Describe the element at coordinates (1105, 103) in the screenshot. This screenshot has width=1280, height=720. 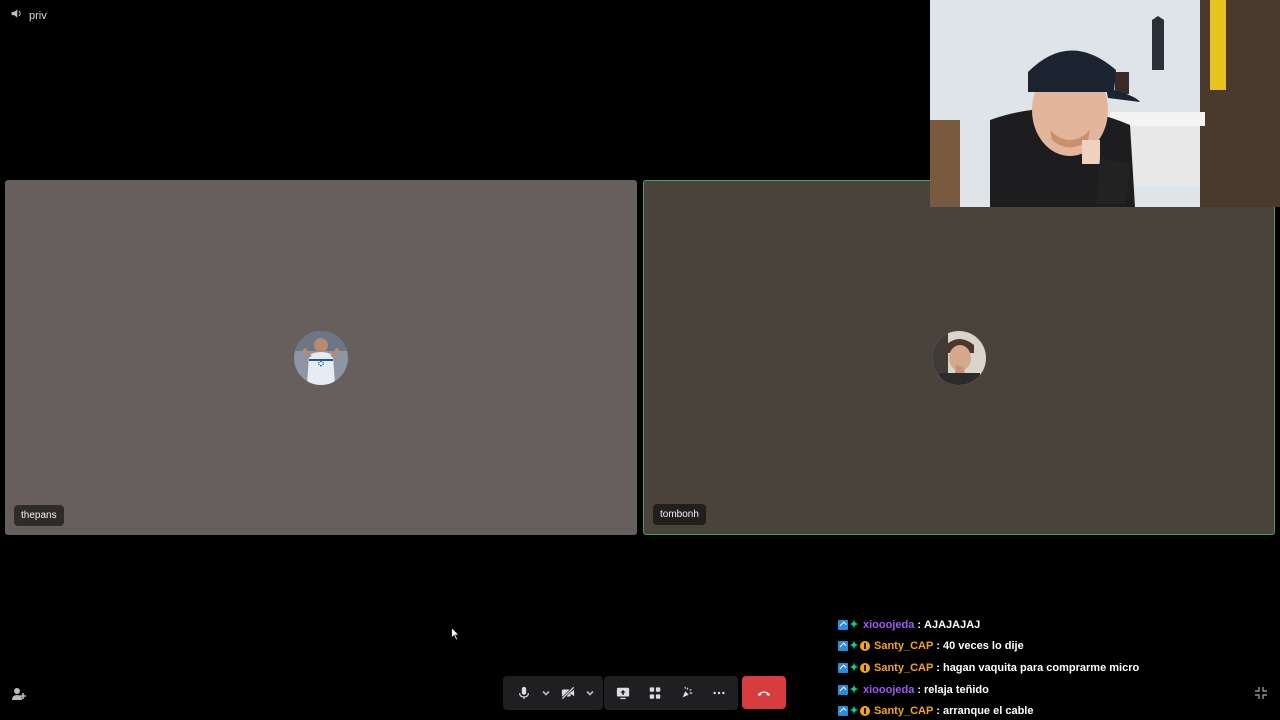
I see `webcam-overlay` at that location.